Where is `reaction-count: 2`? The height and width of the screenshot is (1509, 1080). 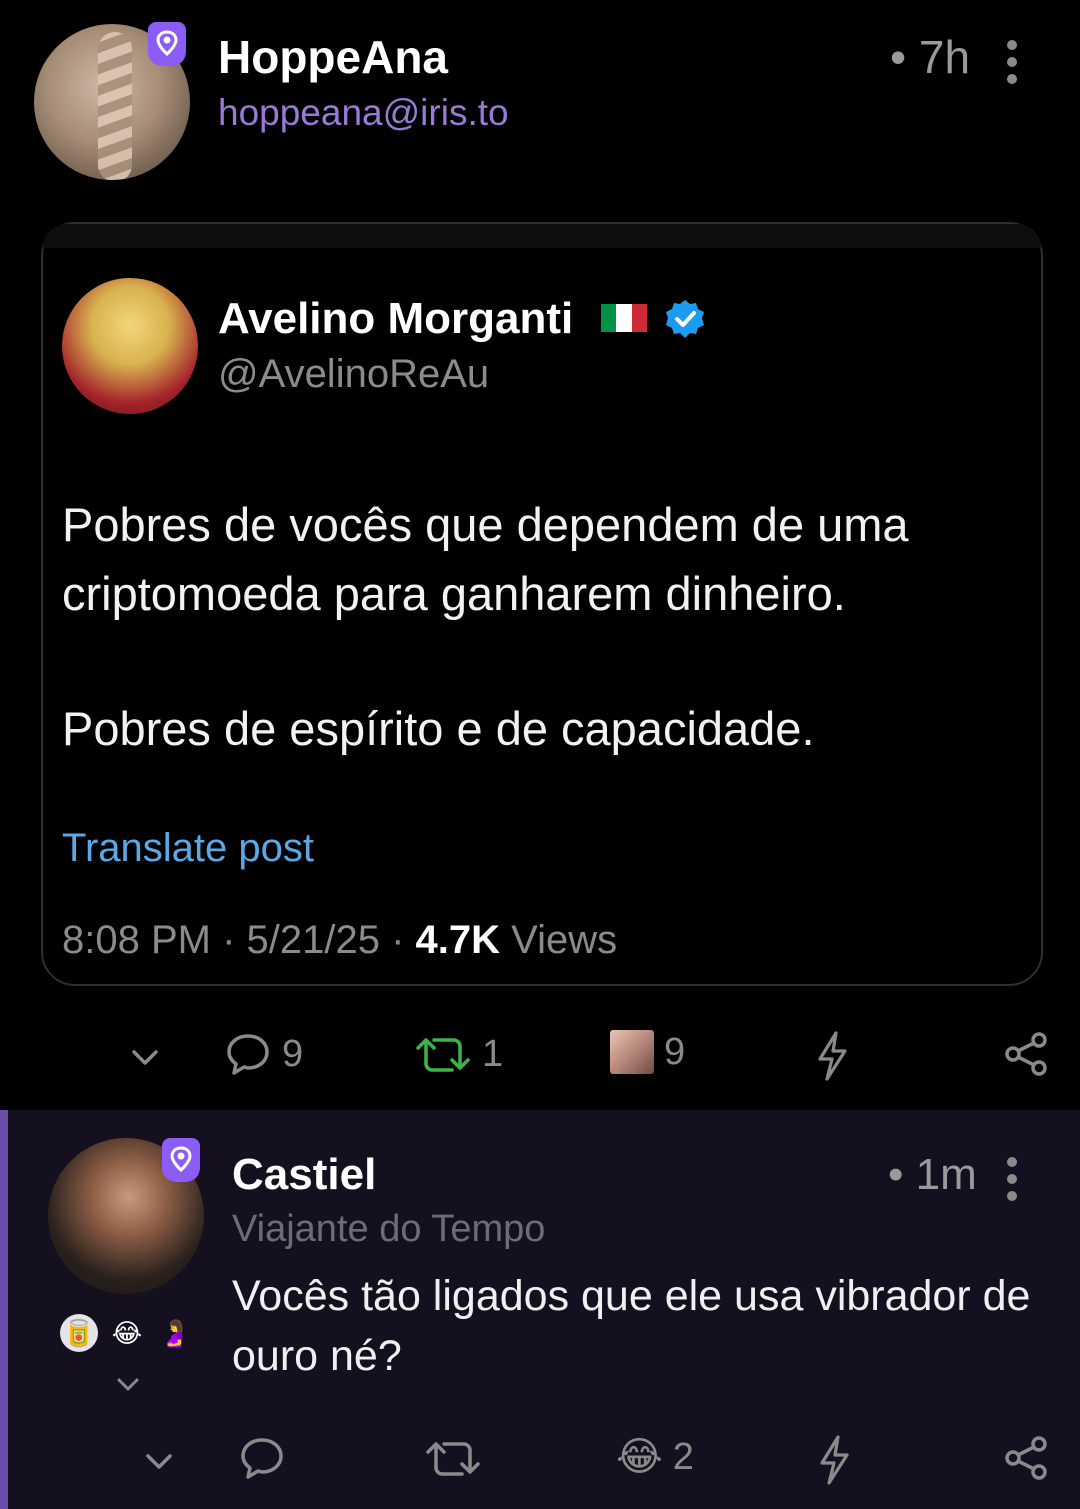 reaction-count: 2 is located at coordinates (683, 1456).